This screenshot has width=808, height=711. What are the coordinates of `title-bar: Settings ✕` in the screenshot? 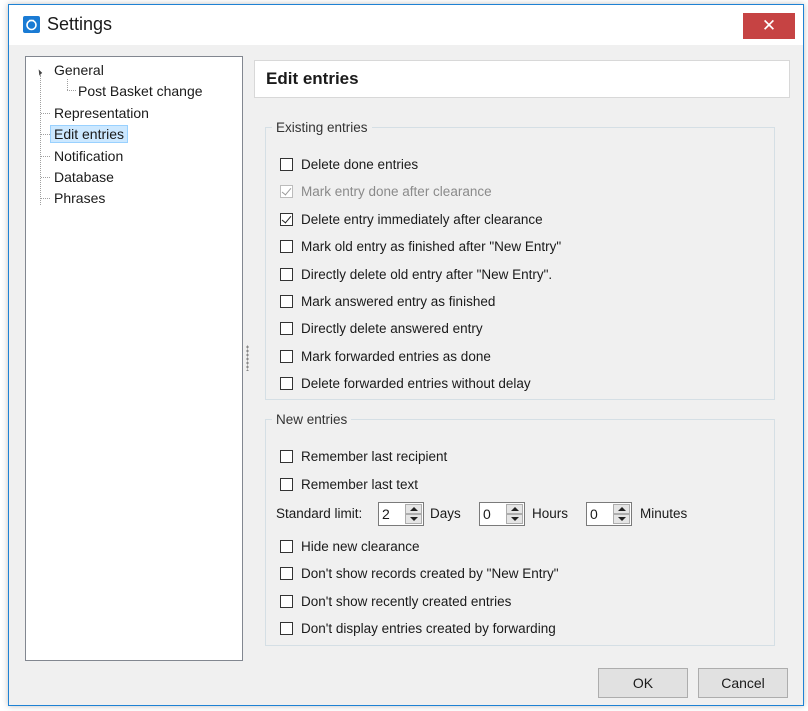 It's located at (406, 25).